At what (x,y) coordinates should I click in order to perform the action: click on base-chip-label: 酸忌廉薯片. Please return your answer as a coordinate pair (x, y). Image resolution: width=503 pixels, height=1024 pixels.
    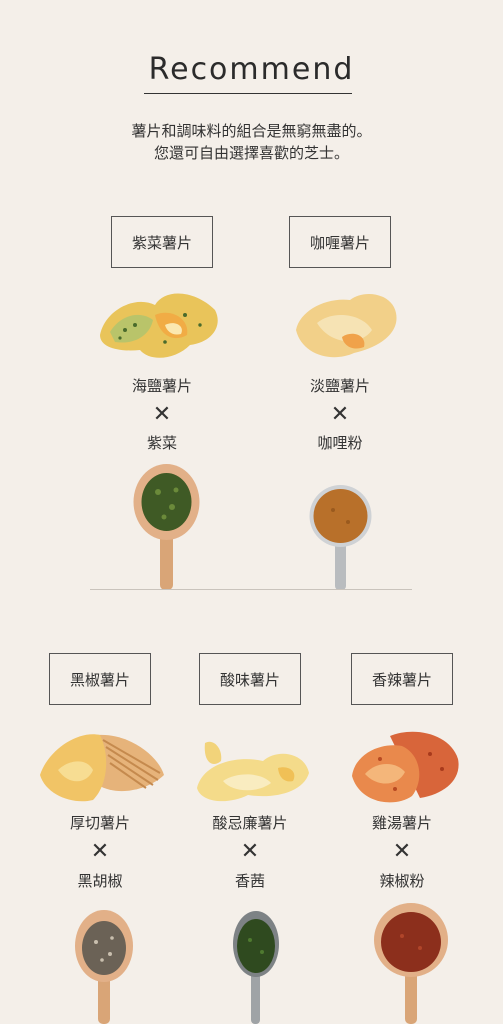
    Looking at the image, I should click on (250, 823).